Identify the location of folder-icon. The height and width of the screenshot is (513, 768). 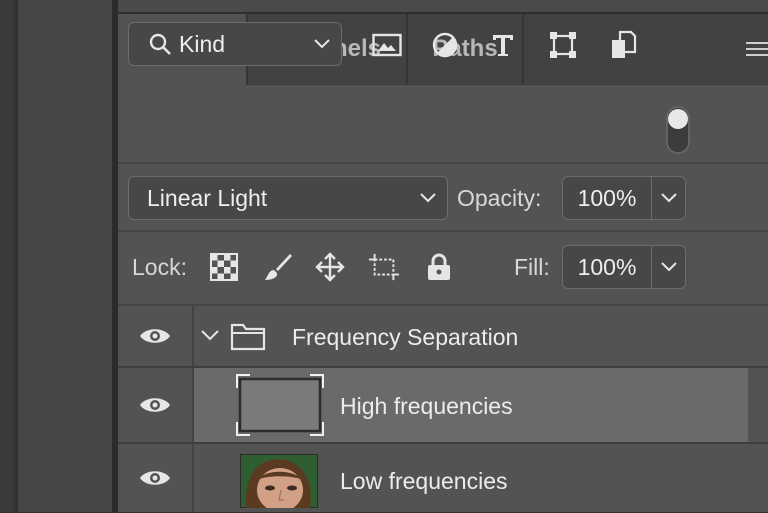
(248, 337).